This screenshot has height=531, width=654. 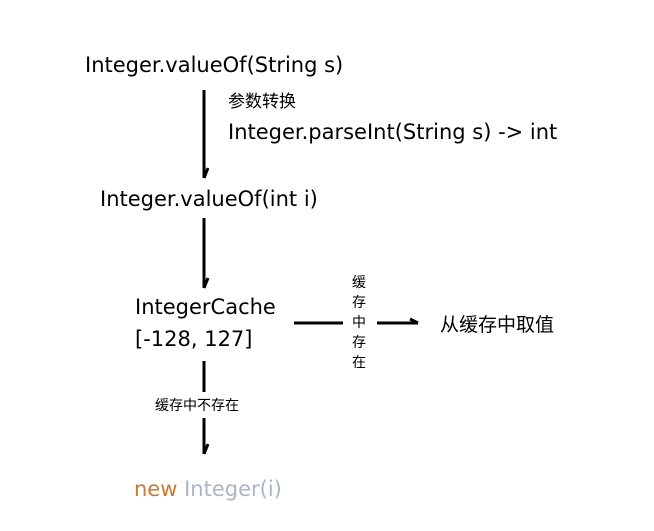 I want to click on node-integer-cache: IntegerCache, so click(x=205, y=307).